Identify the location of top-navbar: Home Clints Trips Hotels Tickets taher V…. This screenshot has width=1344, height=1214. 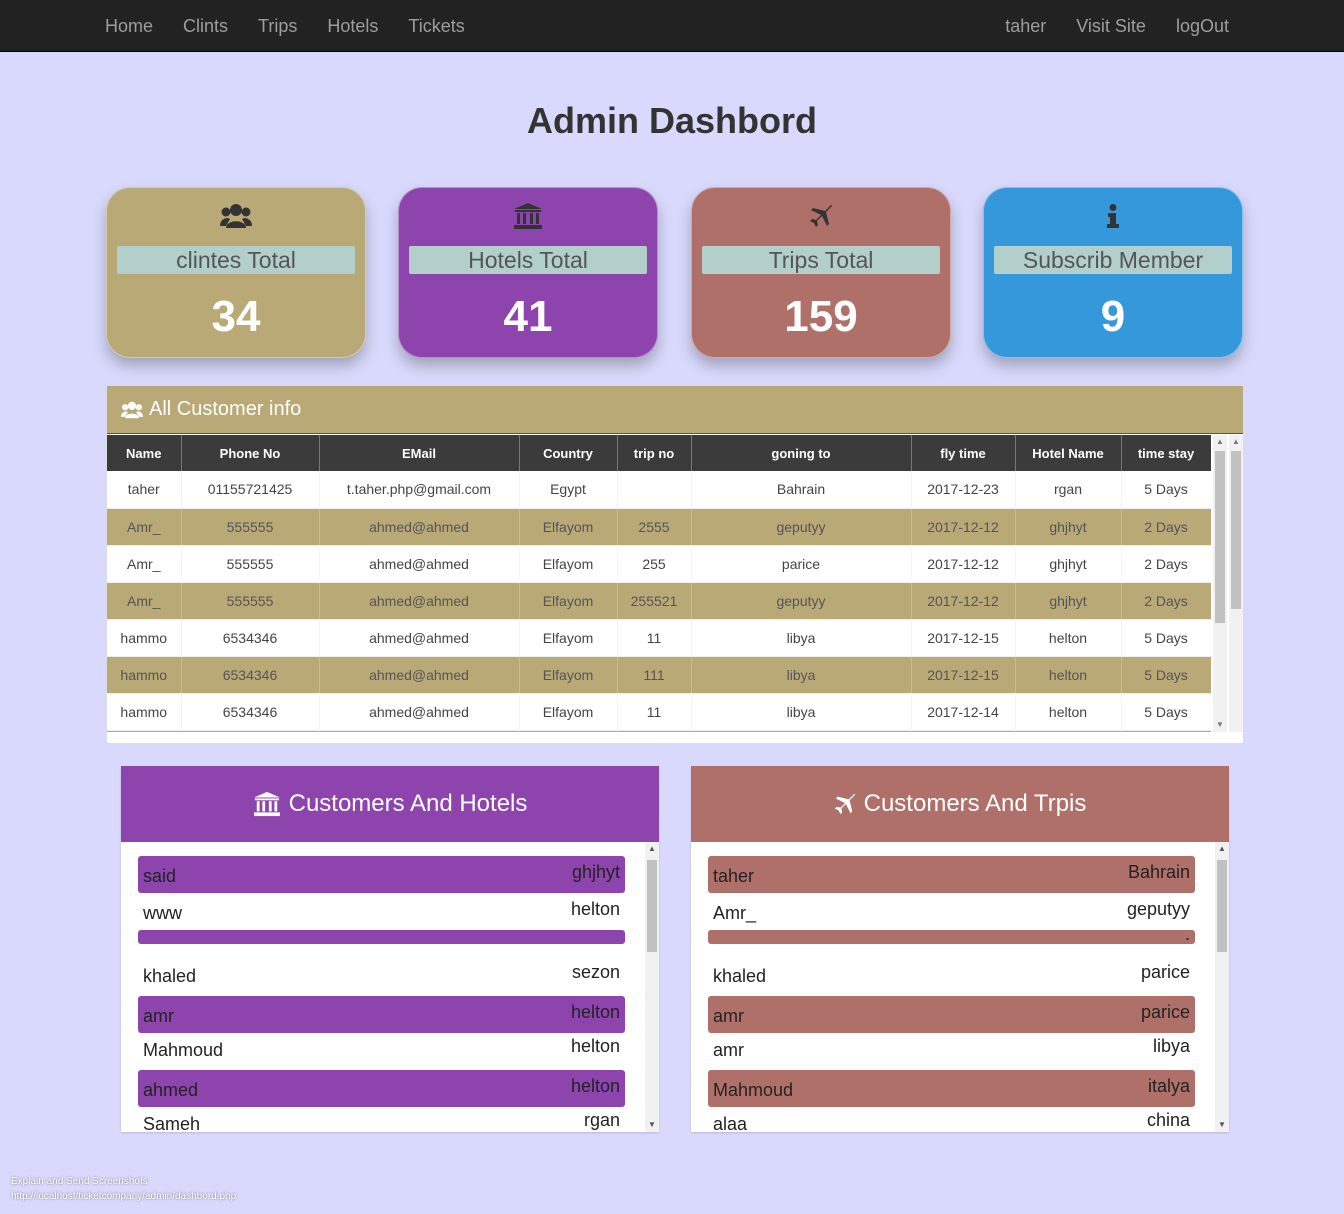
(672, 26).